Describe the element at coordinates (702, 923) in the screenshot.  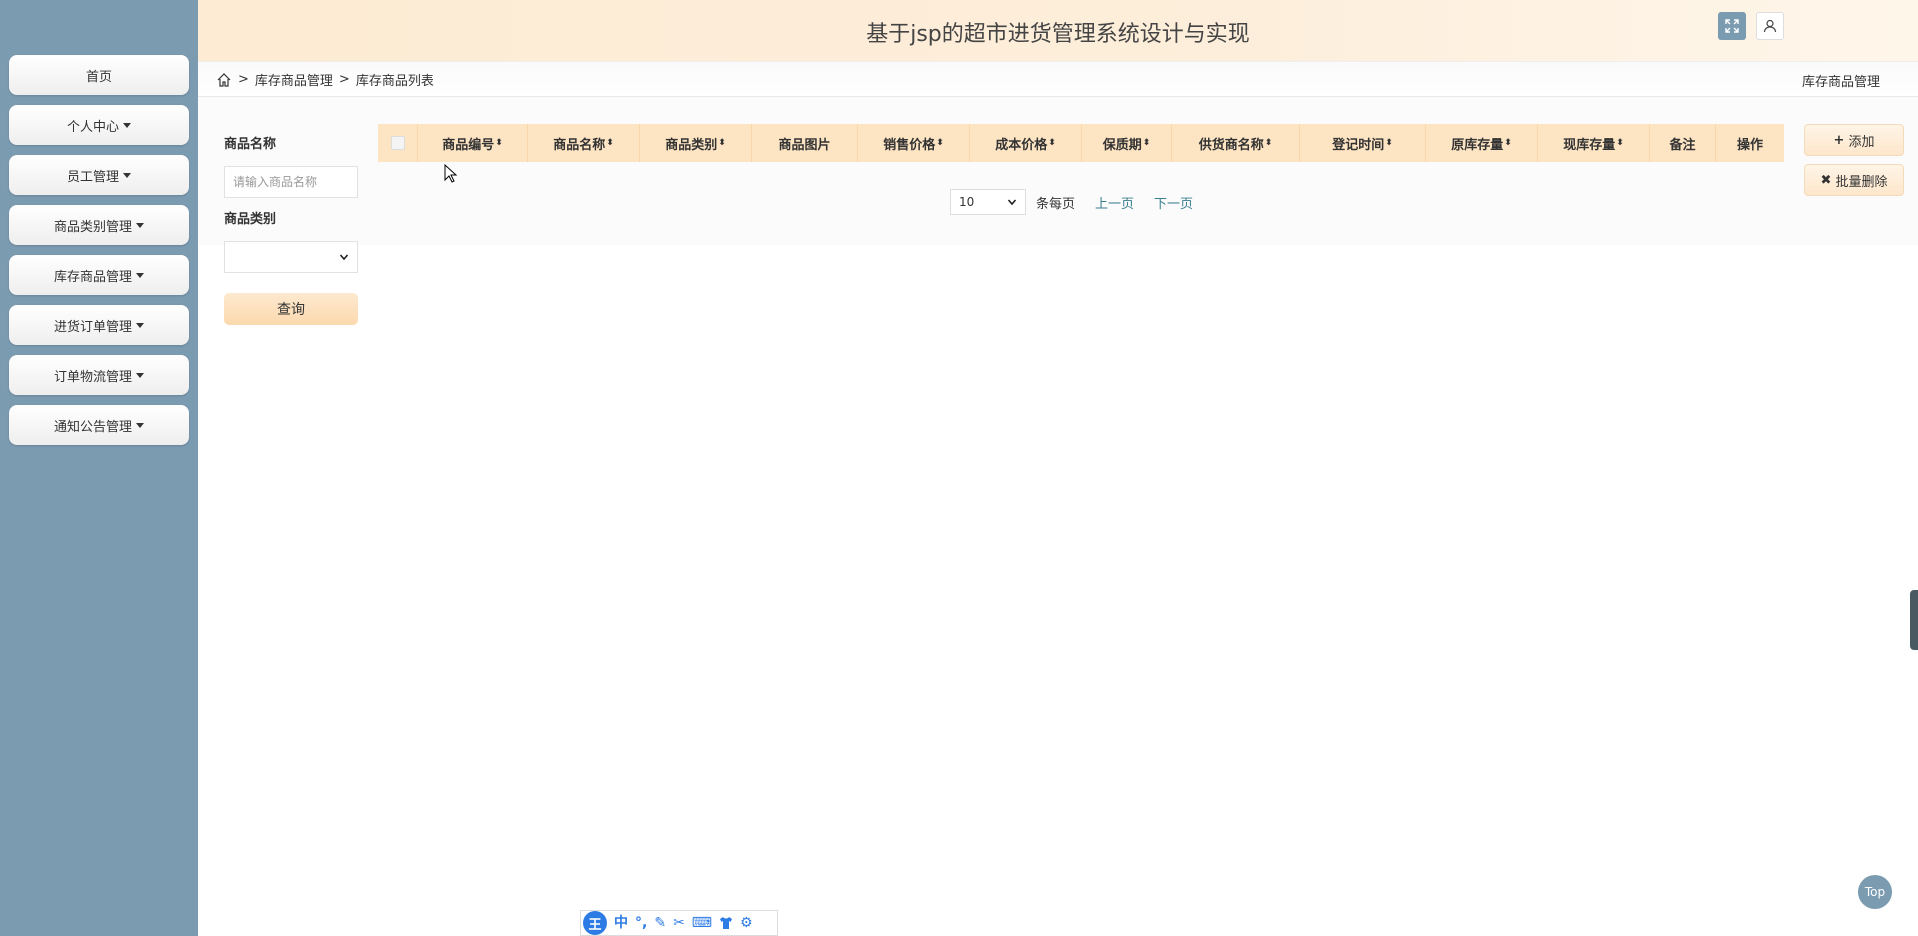
I see `keyboard-icon: ⌨` at that location.